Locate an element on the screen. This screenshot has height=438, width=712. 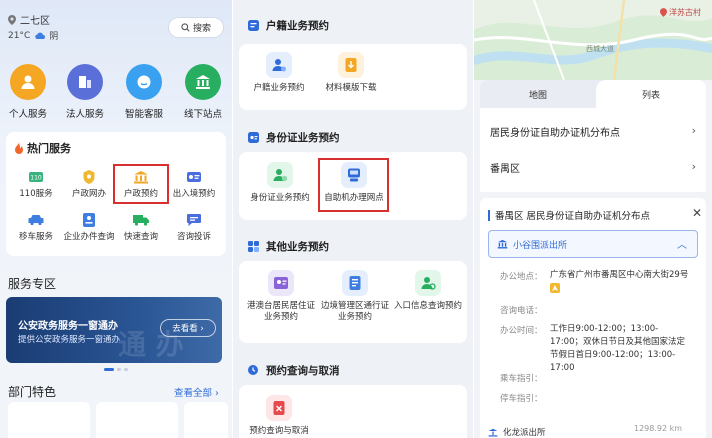
service-banner: 通 办 公安政务服务一窗通办 提供公安政务服务一窗通办 去看看 › is located at coordinates (114, 330).